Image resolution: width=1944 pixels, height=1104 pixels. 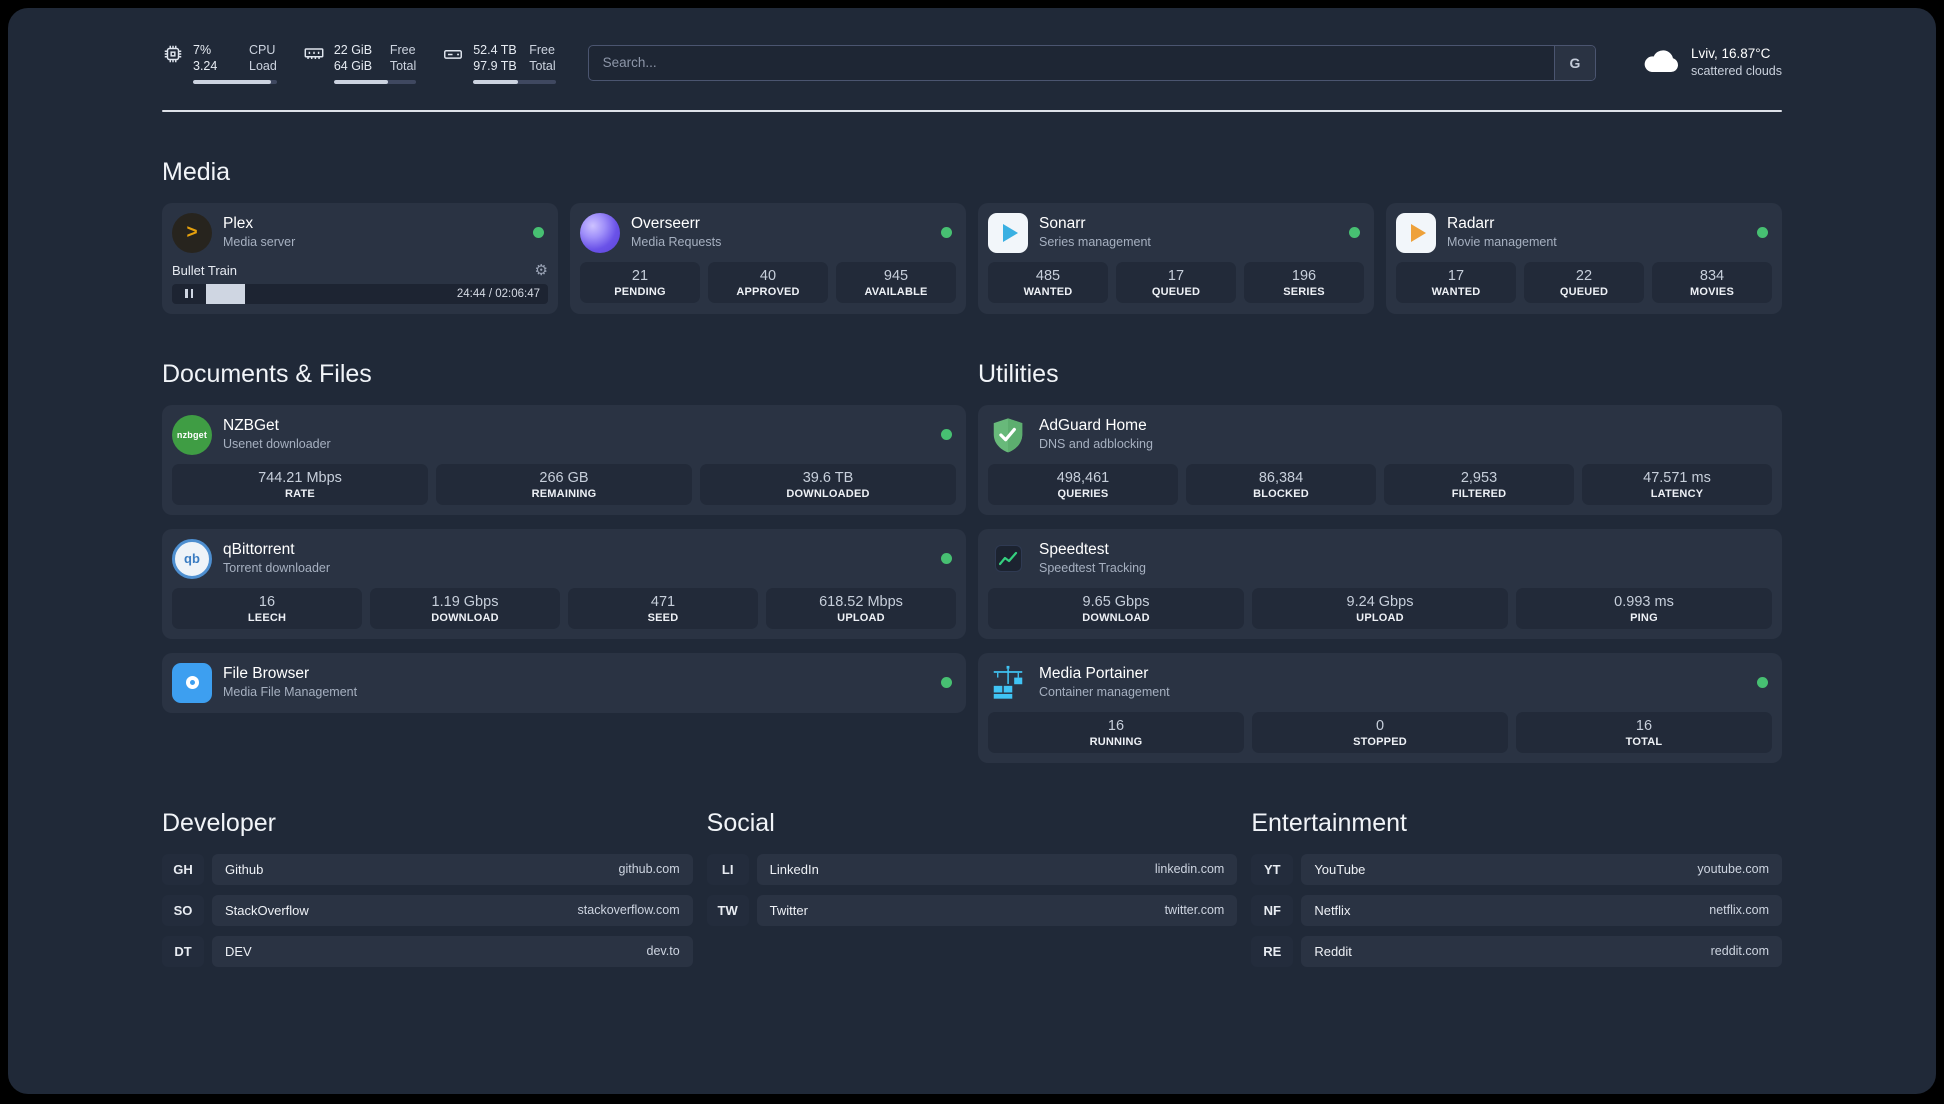 I want to click on bookmark-url: twitter.com, so click(x=1194, y=910).